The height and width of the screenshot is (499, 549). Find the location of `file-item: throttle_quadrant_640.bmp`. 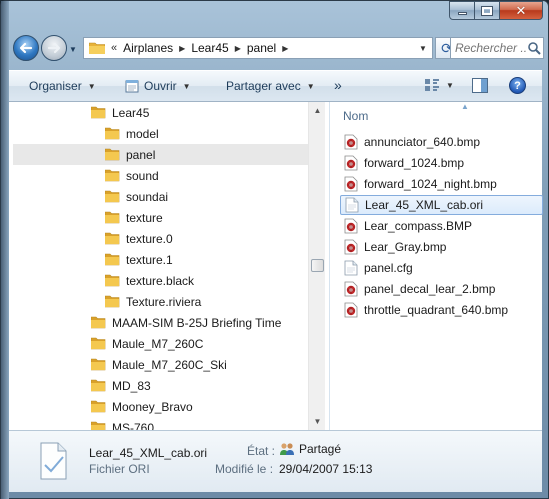

file-item: throttle_quadrant_640.bmp is located at coordinates (441, 310).